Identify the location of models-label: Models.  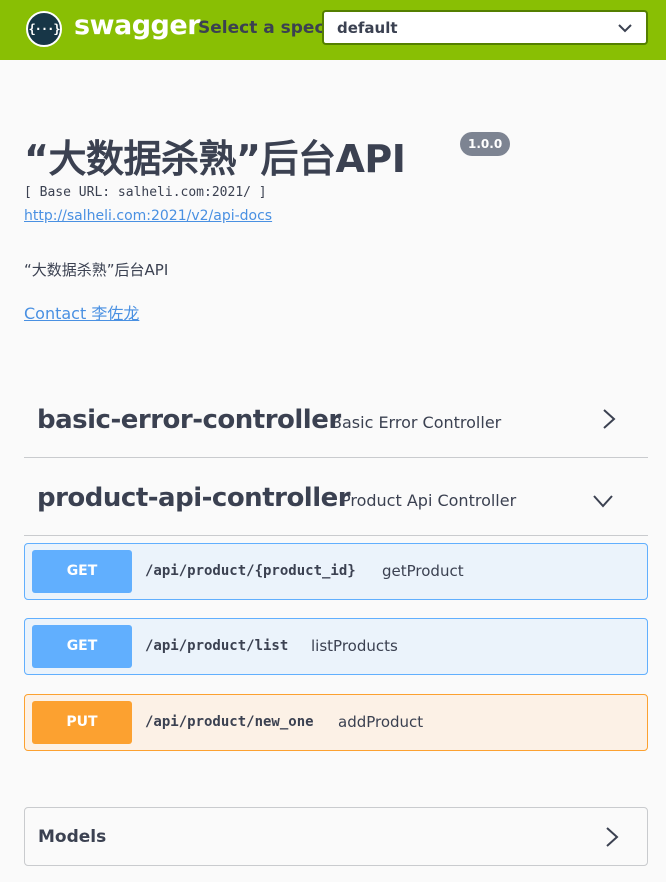
(72, 837).